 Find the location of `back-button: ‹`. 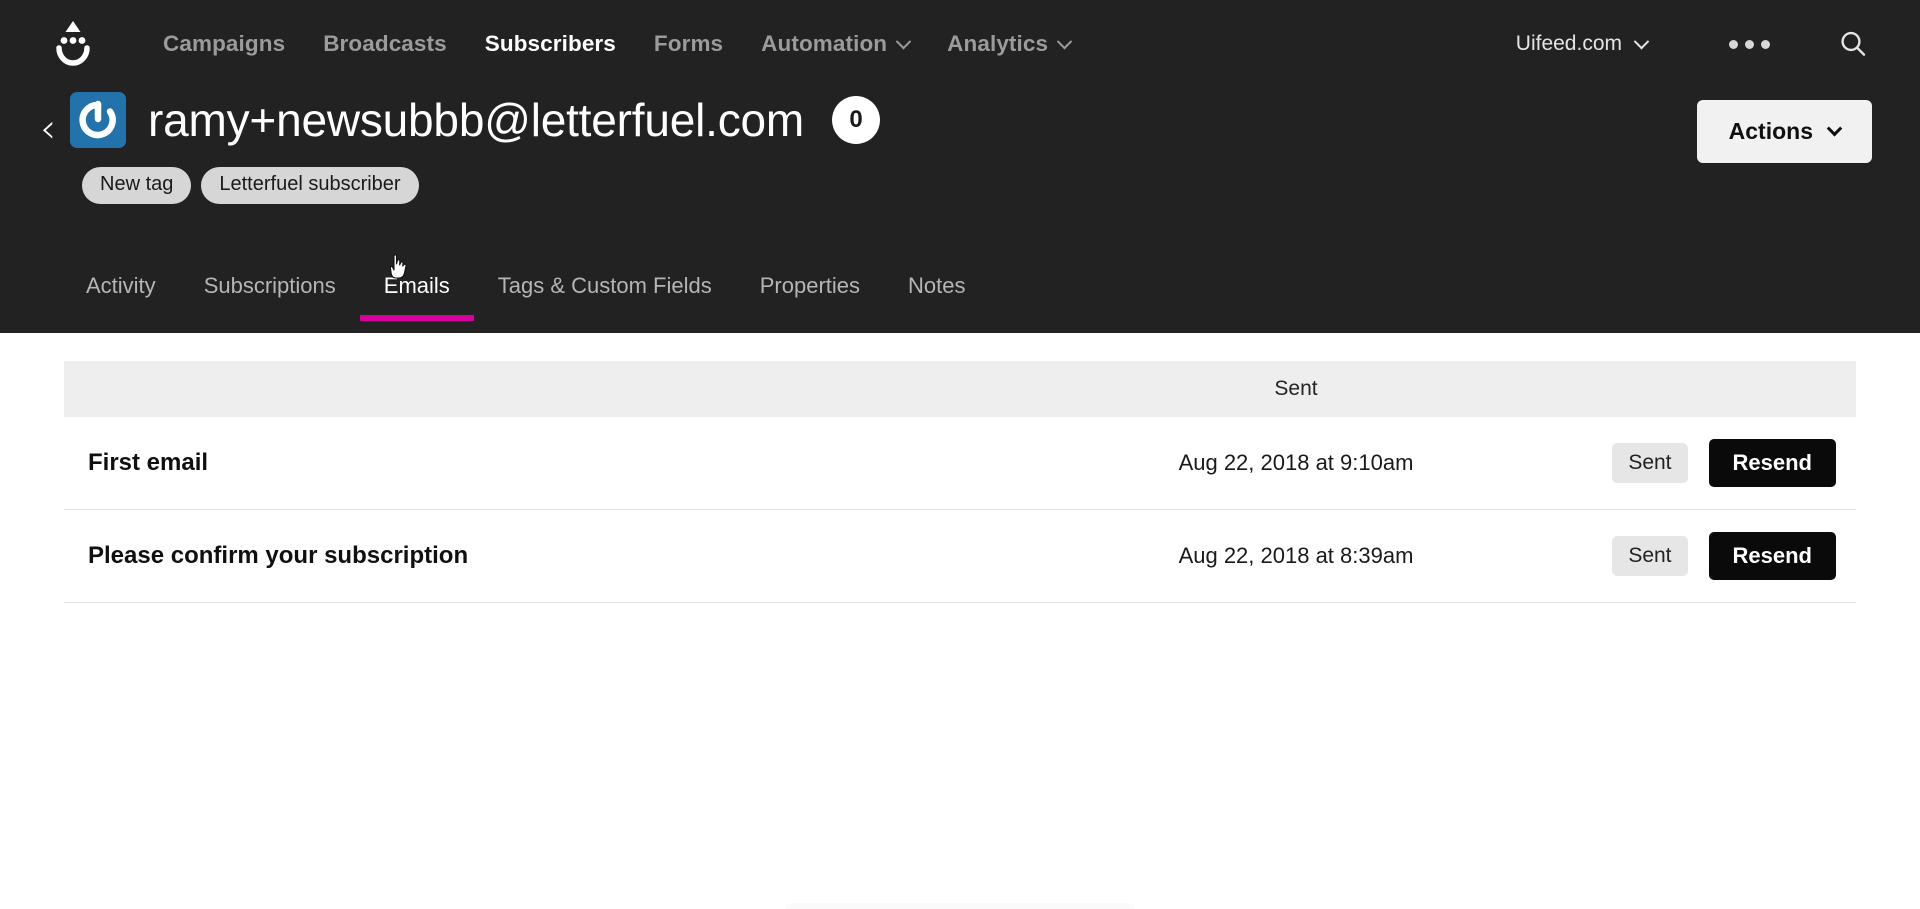

back-button: ‹ is located at coordinates (48, 129).